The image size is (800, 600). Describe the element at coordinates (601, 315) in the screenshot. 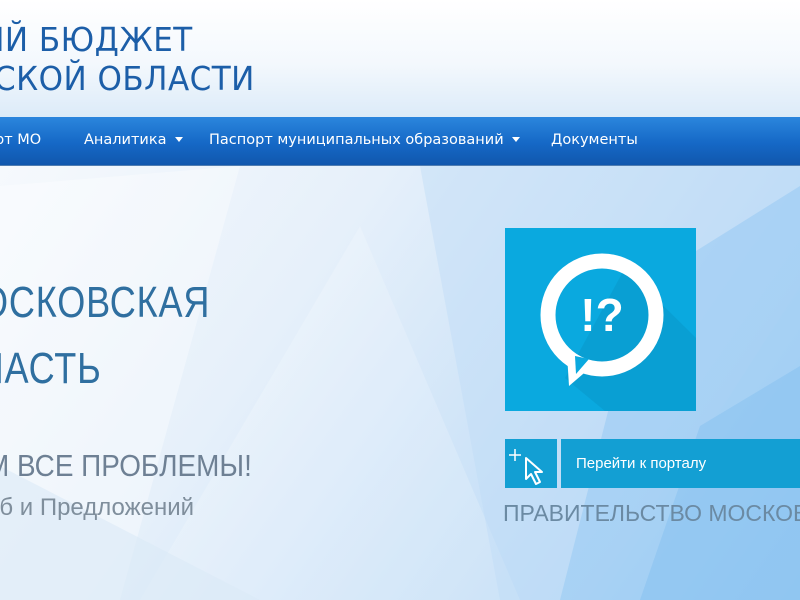

I see `tile-symbol: !?` at that location.